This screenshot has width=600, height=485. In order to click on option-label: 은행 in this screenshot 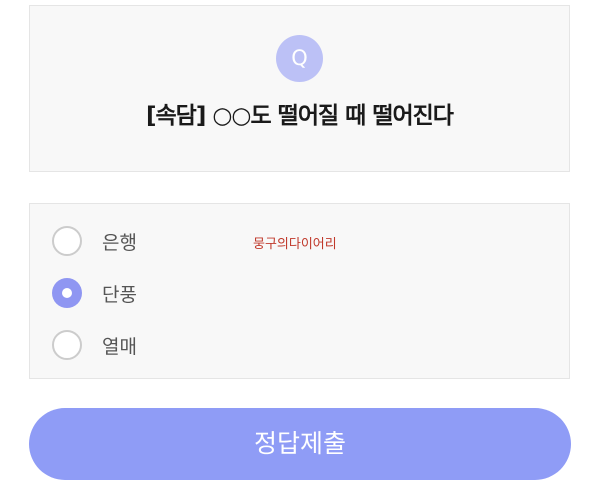, I will do `click(119, 242)`.